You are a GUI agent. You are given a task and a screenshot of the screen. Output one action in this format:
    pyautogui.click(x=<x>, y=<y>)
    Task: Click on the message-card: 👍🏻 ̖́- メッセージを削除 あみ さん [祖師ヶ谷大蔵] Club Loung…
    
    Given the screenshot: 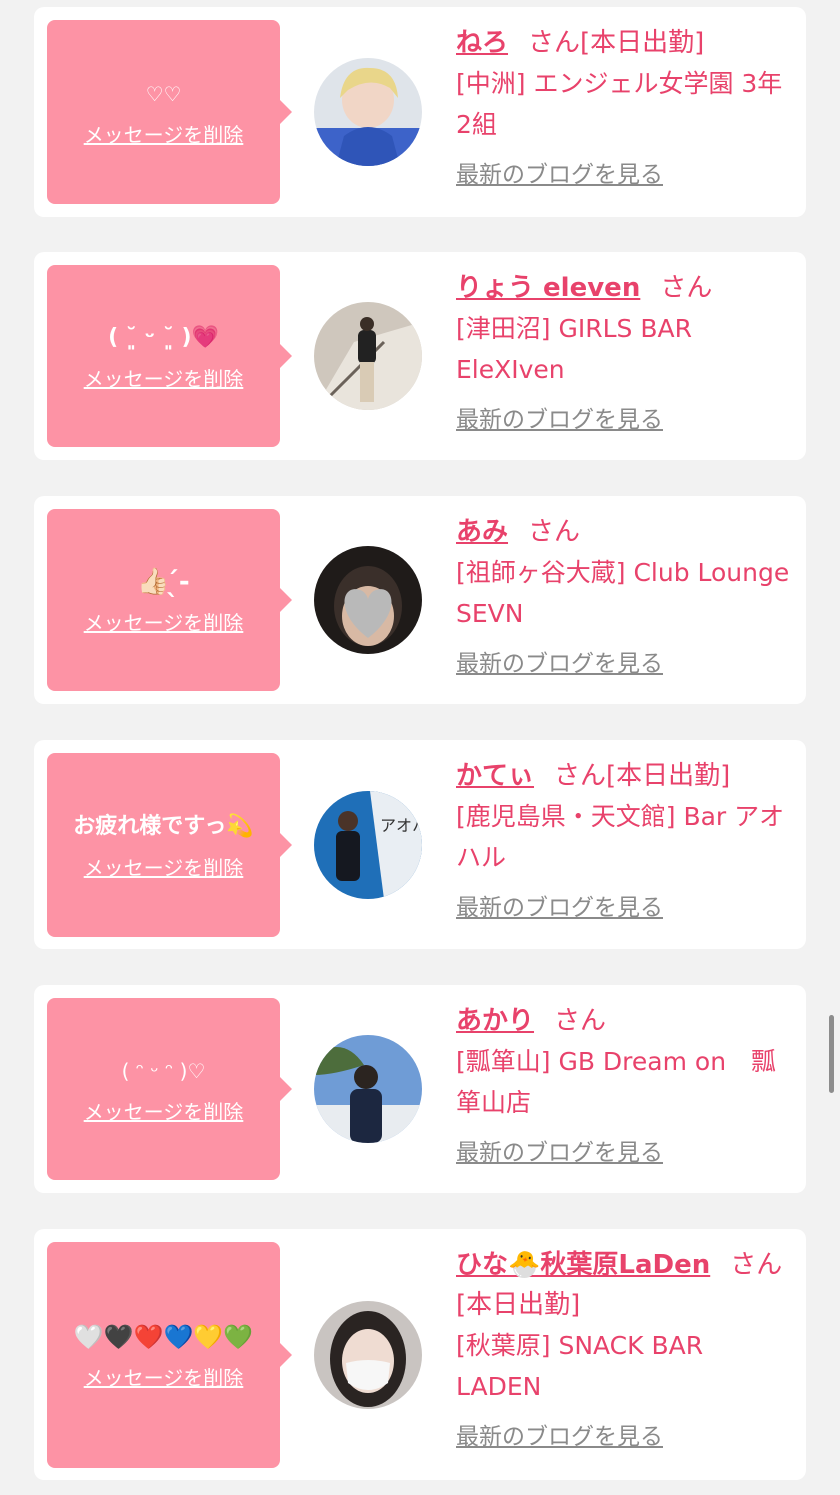 What is the action you would take?
    pyautogui.click(x=420, y=600)
    